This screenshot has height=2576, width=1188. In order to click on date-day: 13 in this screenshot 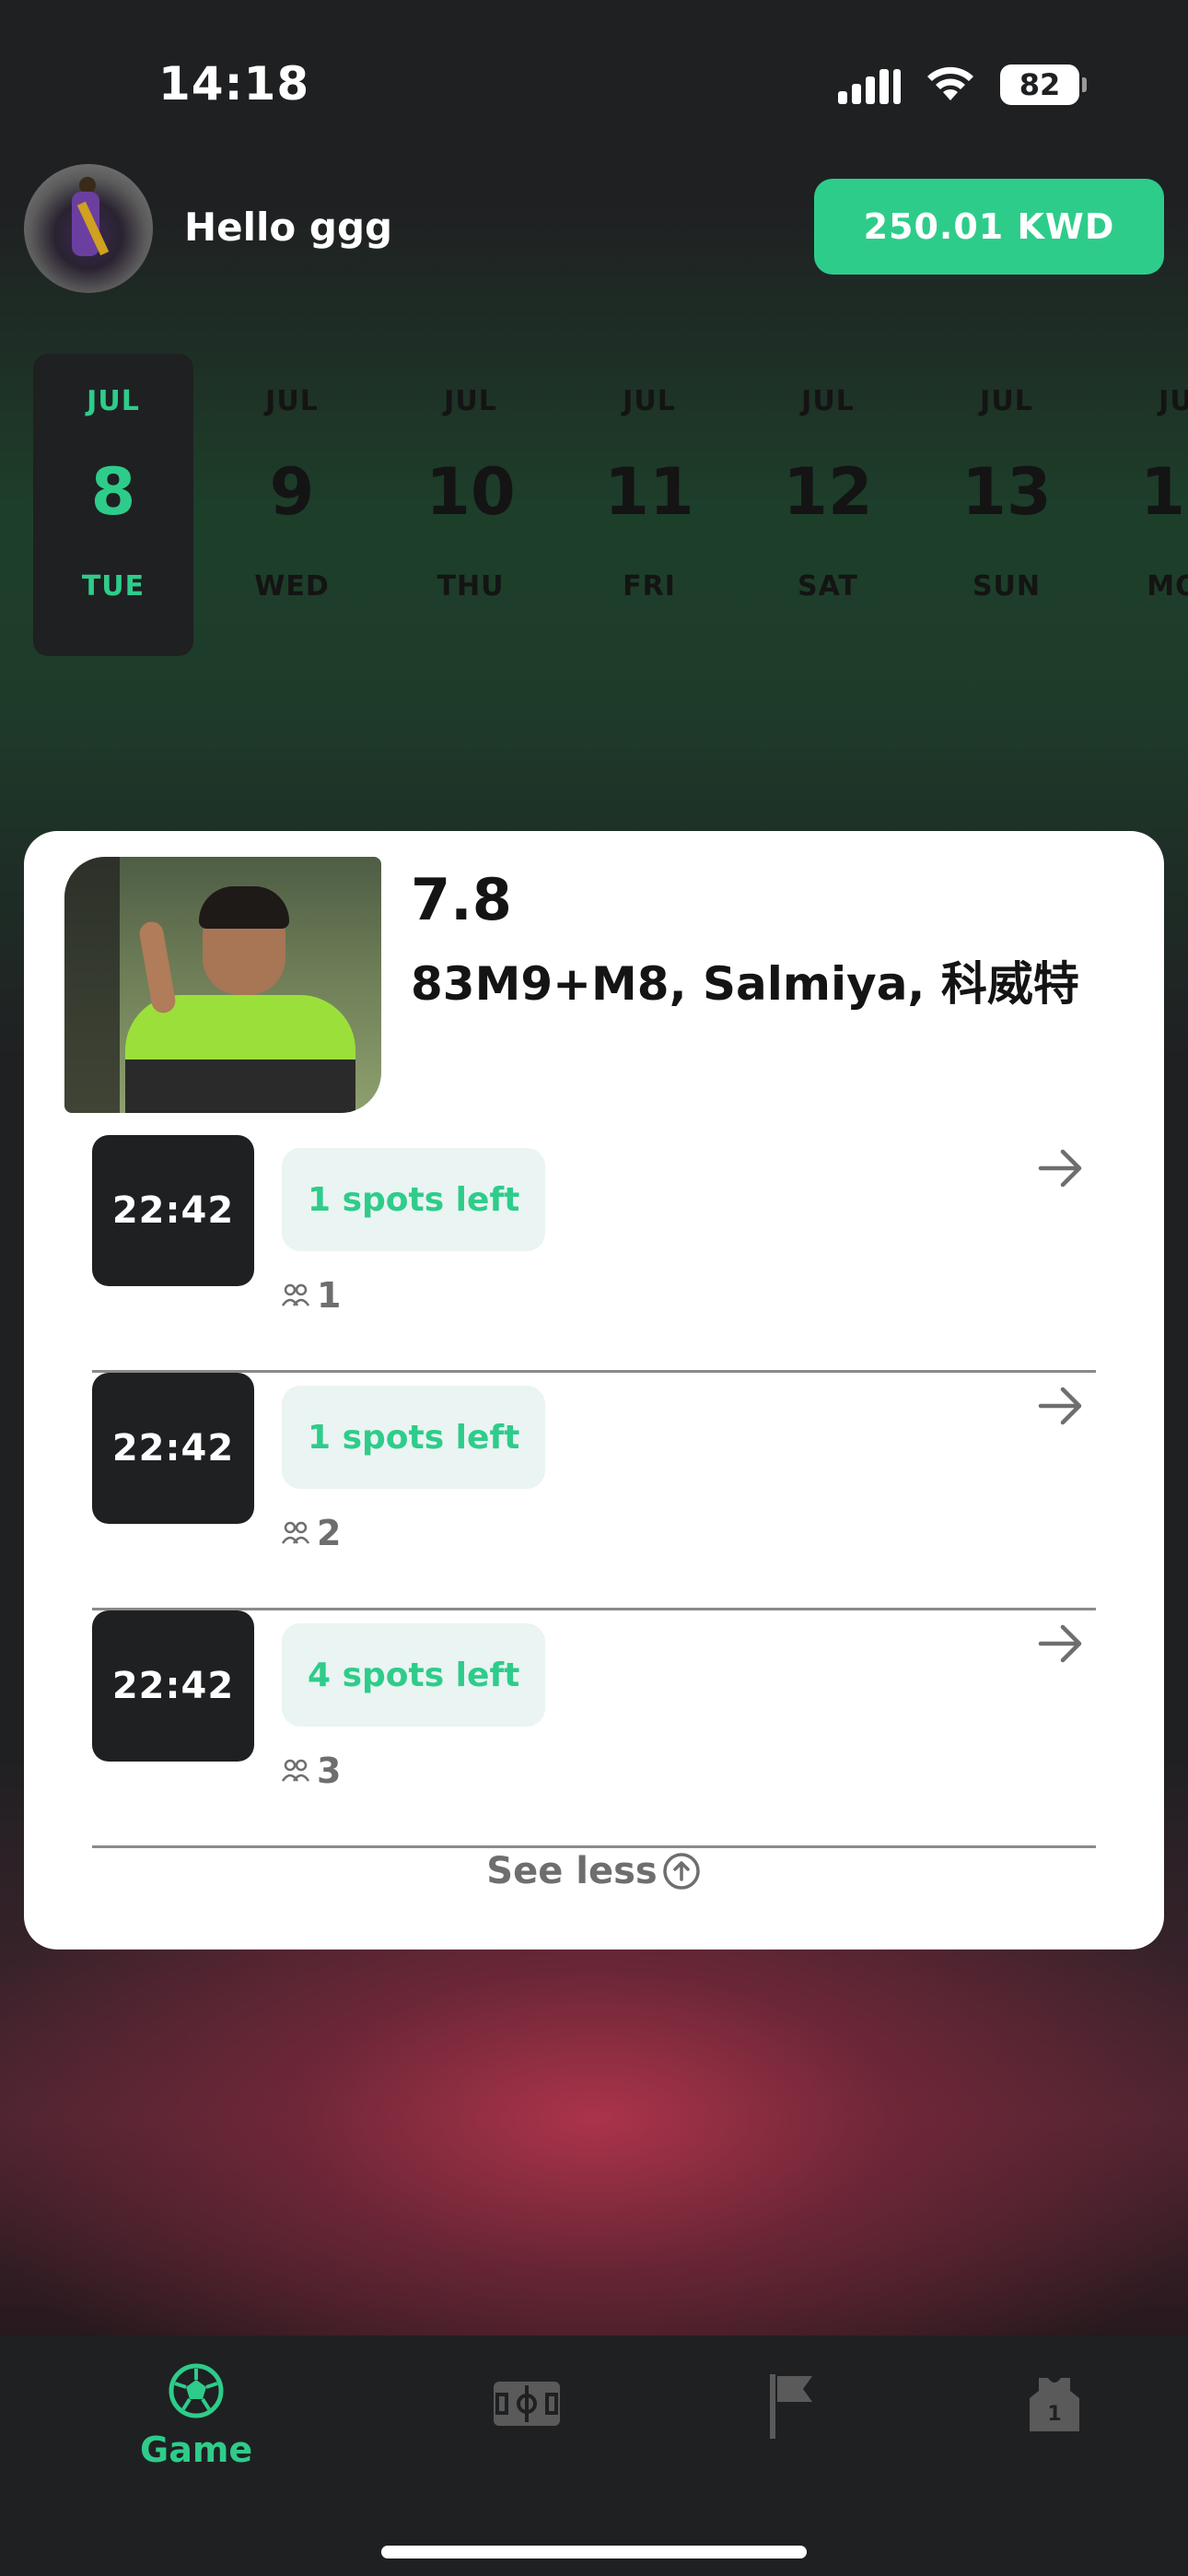, I will do `click(1007, 492)`.